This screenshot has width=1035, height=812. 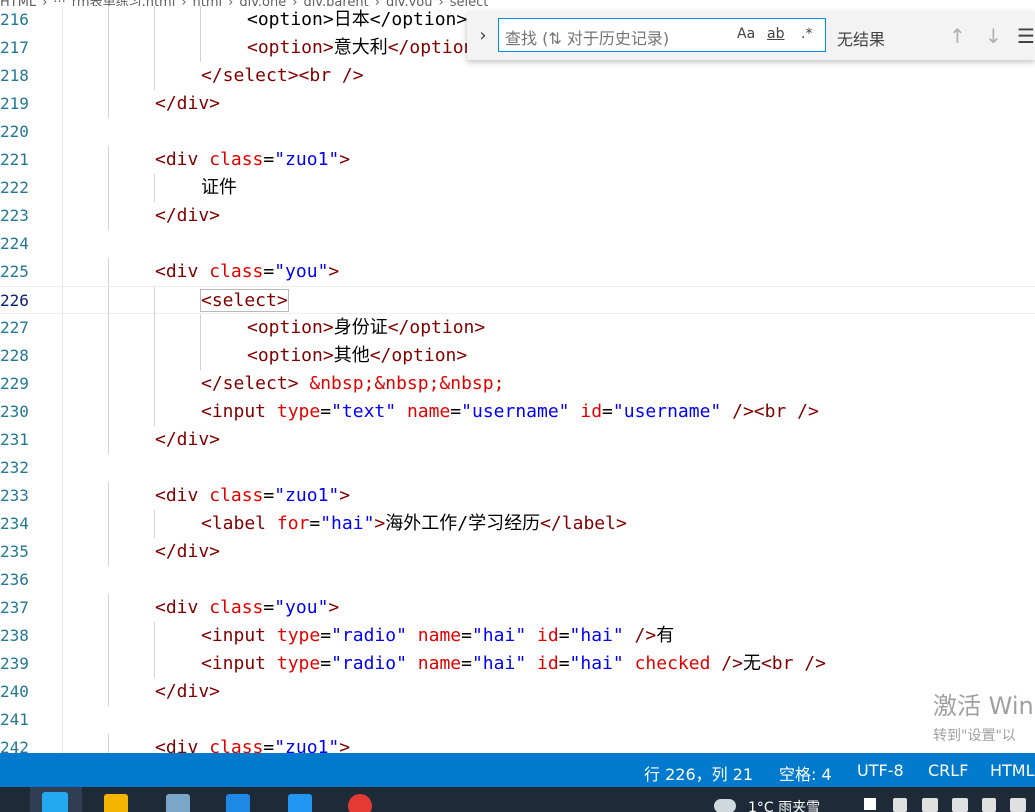 I want to click on code-token: &nbsp;&nbsp;&nbsp;, so click(x=407, y=383).